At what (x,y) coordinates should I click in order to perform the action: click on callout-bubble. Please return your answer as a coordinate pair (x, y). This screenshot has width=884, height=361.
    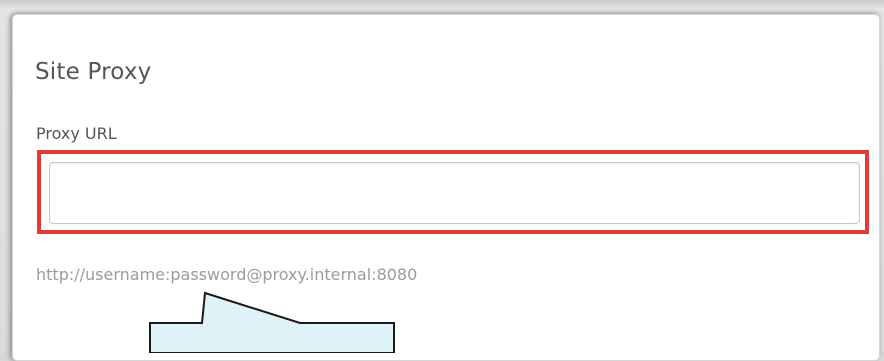
    Looking at the image, I should click on (272, 322).